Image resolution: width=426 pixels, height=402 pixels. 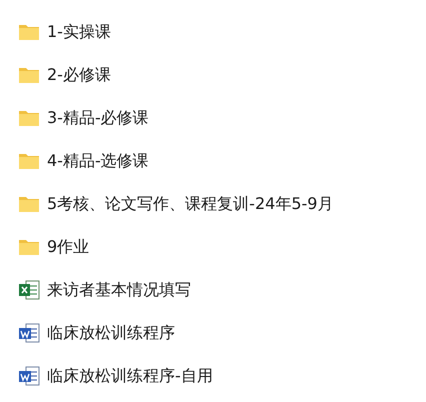 What do you see at coordinates (98, 160) in the screenshot?
I see `file-name: 4-精品-选修课` at bounding box center [98, 160].